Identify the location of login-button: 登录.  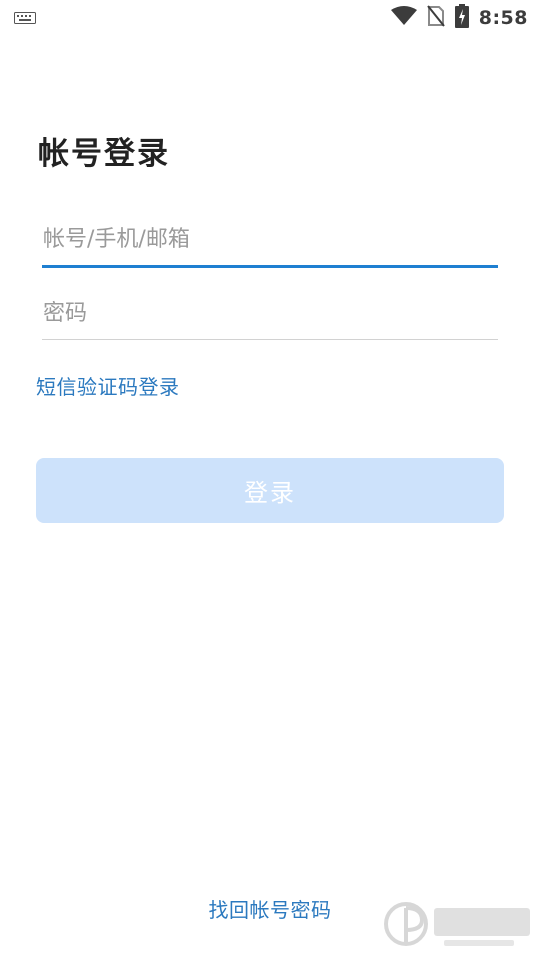
(270, 490).